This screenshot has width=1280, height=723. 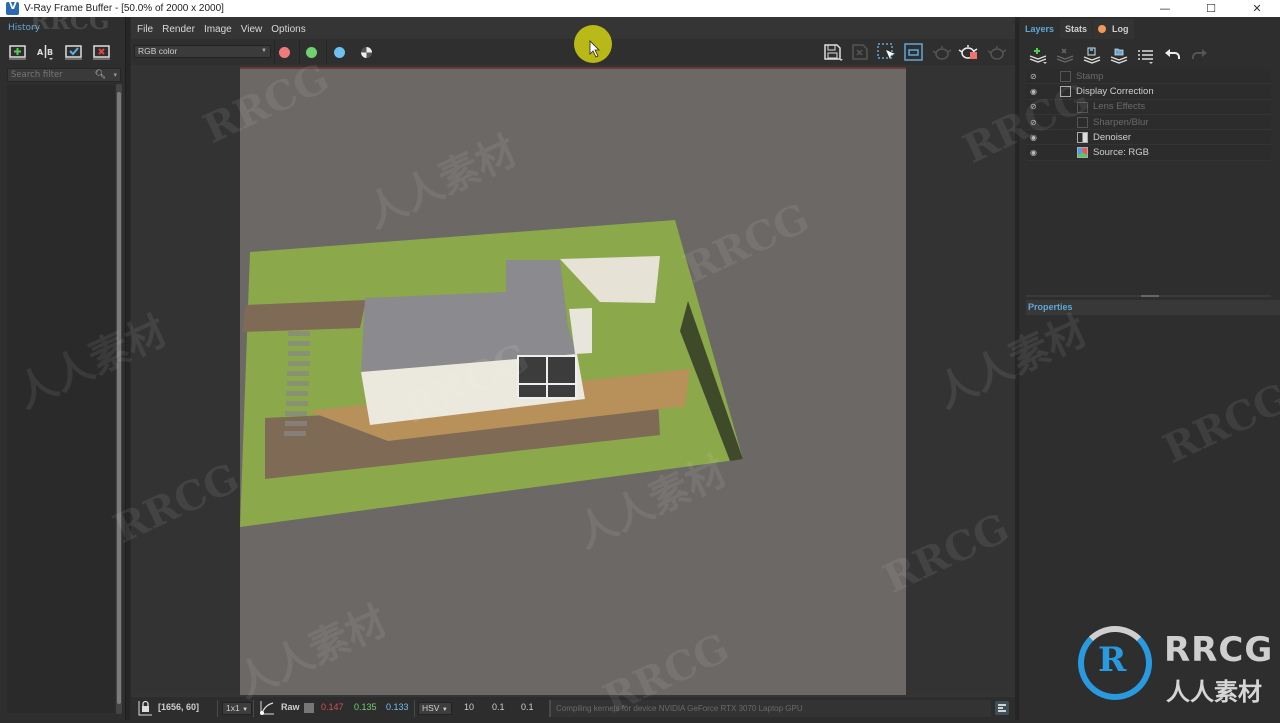 I want to click on sample-size-value: 1x1, so click(x=233, y=708).